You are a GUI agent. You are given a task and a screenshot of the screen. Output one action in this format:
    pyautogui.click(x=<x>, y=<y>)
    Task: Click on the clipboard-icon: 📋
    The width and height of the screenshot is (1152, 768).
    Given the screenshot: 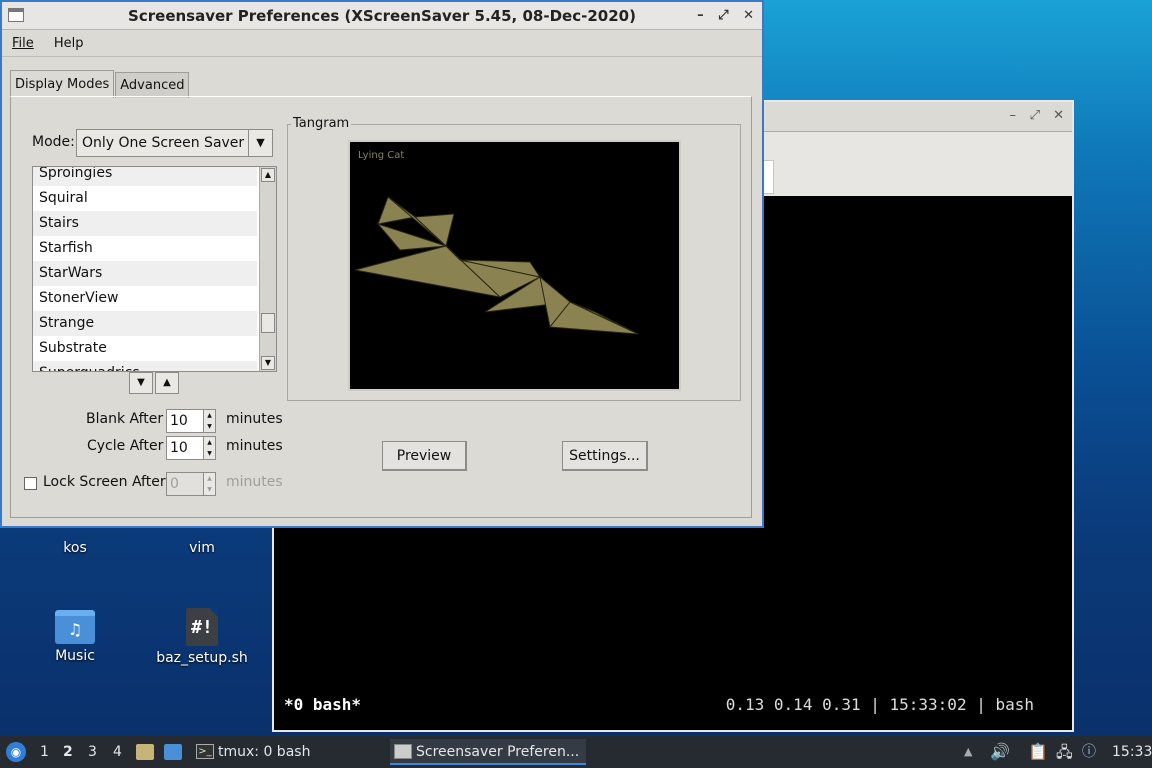 What is the action you would take?
    pyautogui.click(x=1038, y=752)
    